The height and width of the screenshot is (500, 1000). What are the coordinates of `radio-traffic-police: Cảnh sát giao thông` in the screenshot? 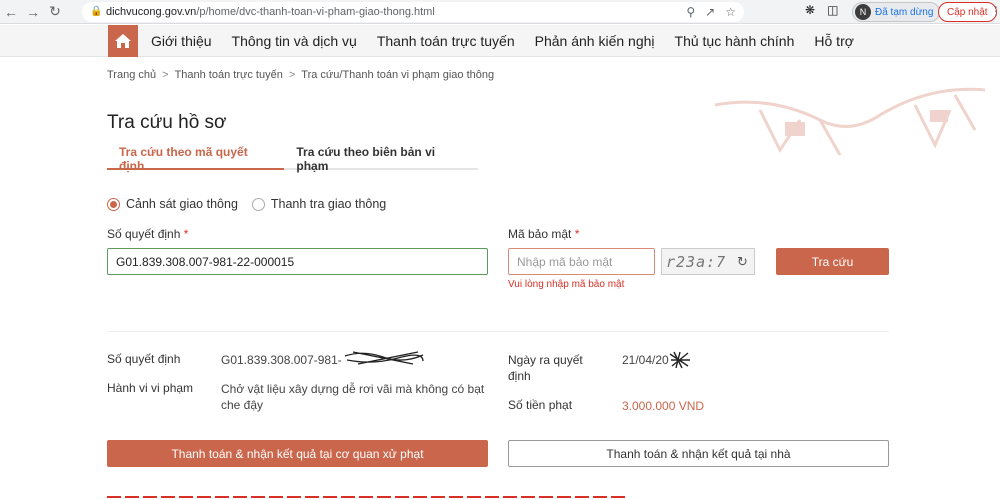 It's located at (172, 204).